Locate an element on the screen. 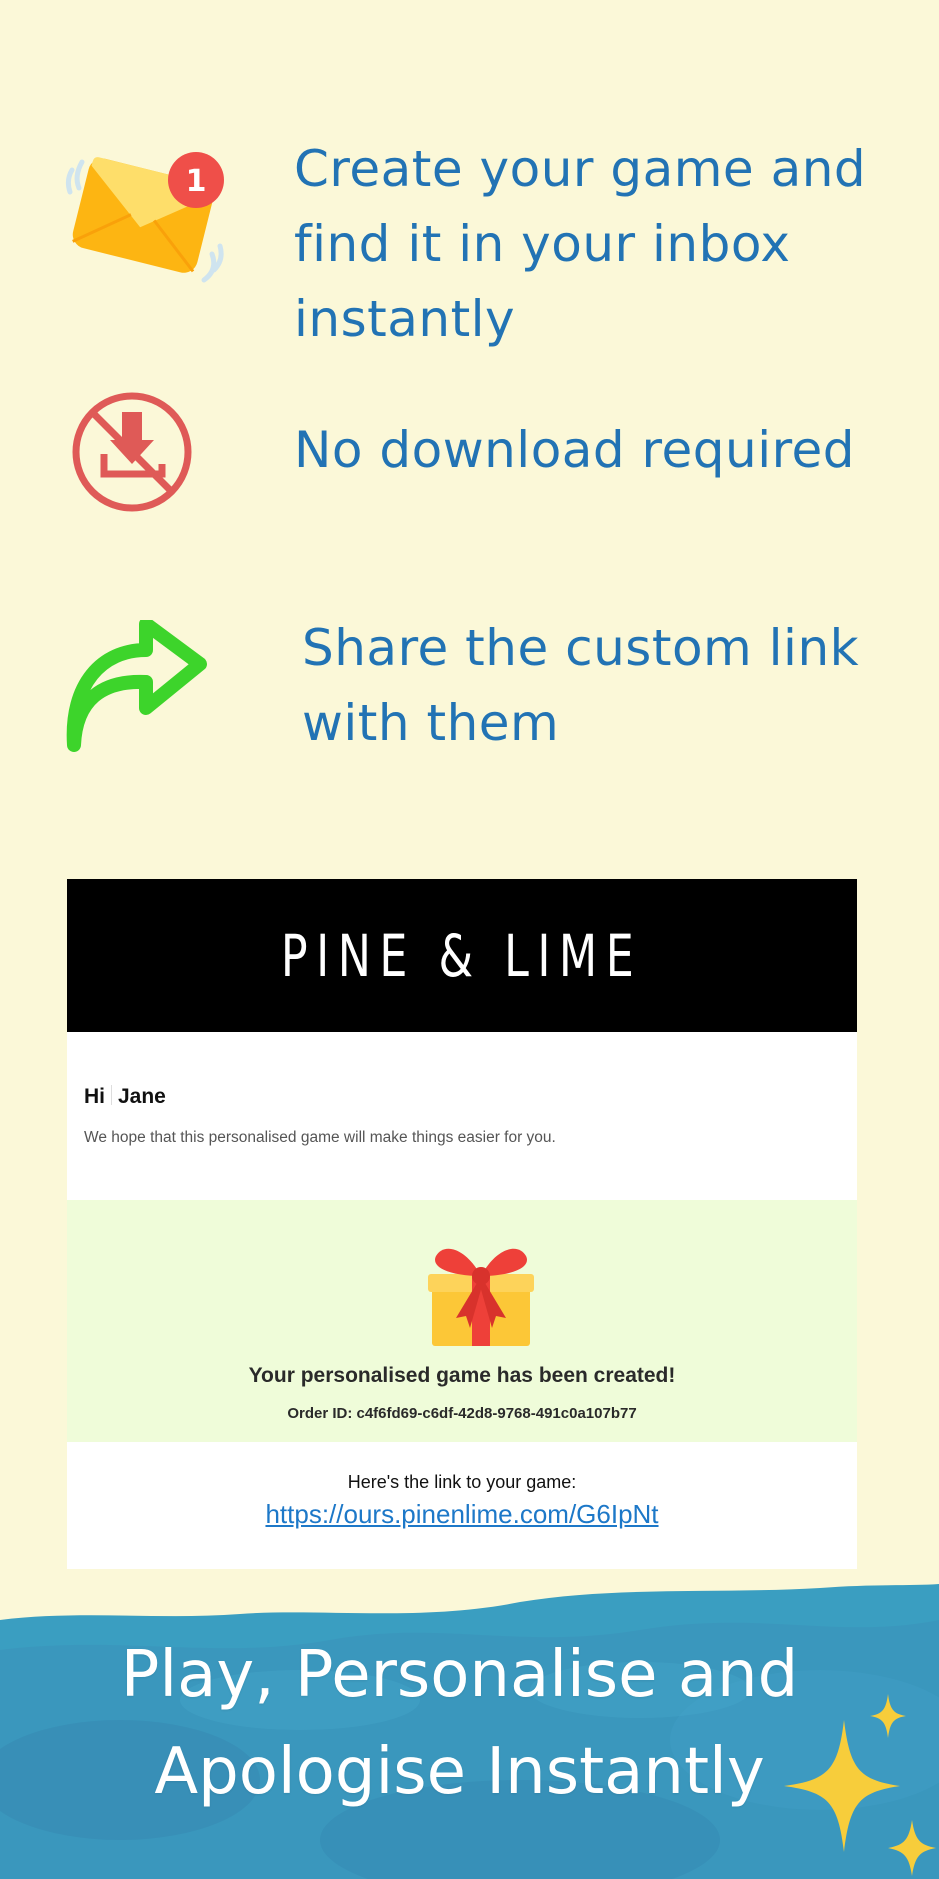 This screenshot has height=1879, width=939. feature-no-download: No download required is located at coordinates (469, 455).